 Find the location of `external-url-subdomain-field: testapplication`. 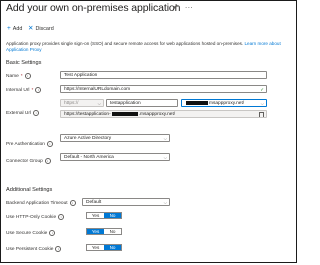

external-url-subdomain-field: testapplication is located at coordinates (142, 103).